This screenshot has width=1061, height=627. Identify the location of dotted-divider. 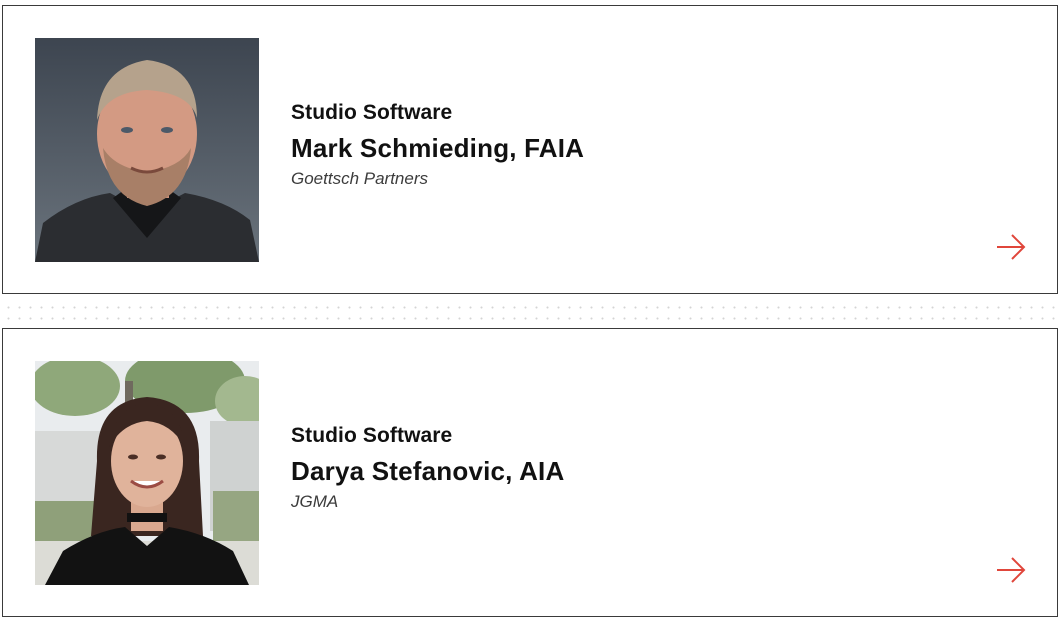
(530, 311).